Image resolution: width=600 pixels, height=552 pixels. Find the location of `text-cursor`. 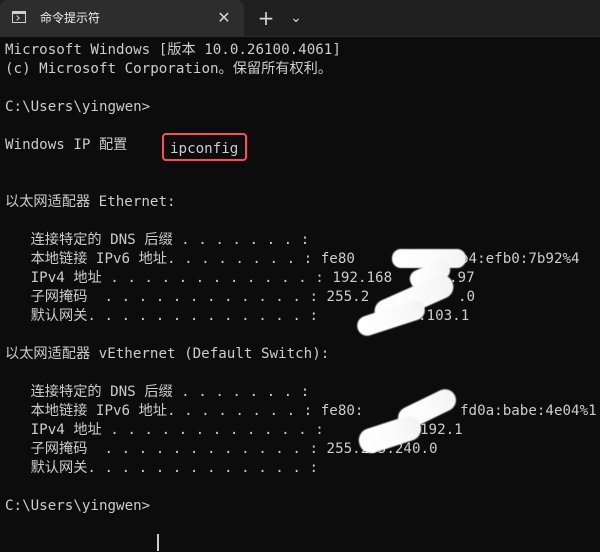

text-cursor is located at coordinates (158, 542).